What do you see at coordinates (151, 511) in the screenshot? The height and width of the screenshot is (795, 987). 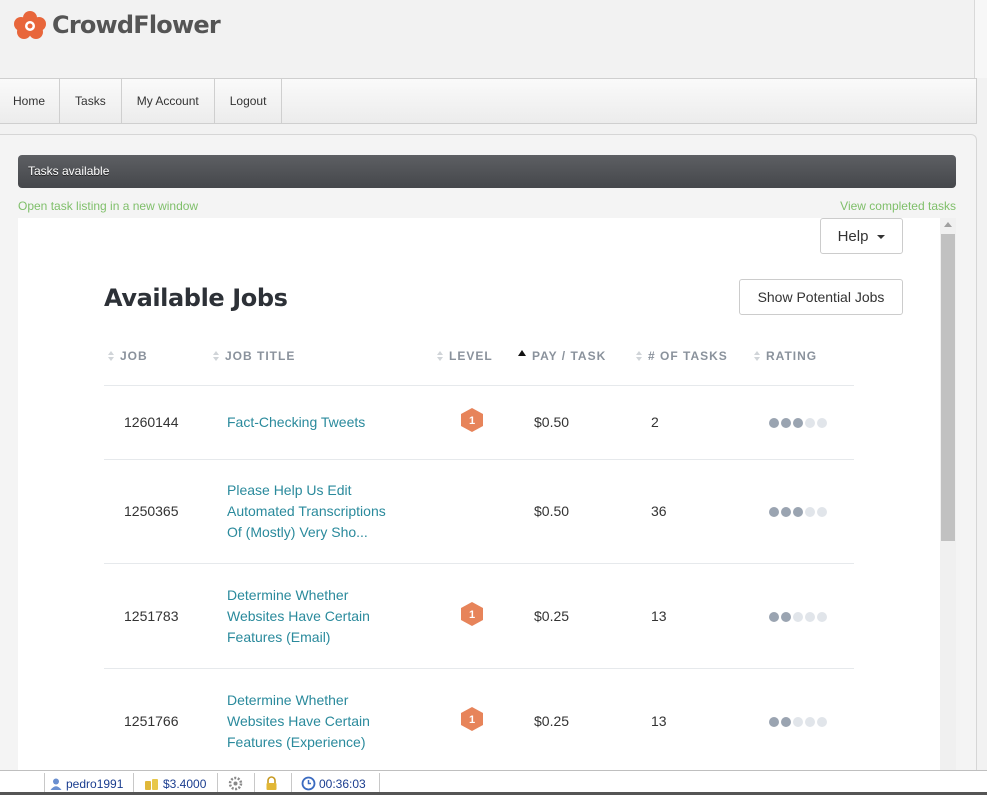 I see `job-id: 1250365` at bounding box center [151, 511].